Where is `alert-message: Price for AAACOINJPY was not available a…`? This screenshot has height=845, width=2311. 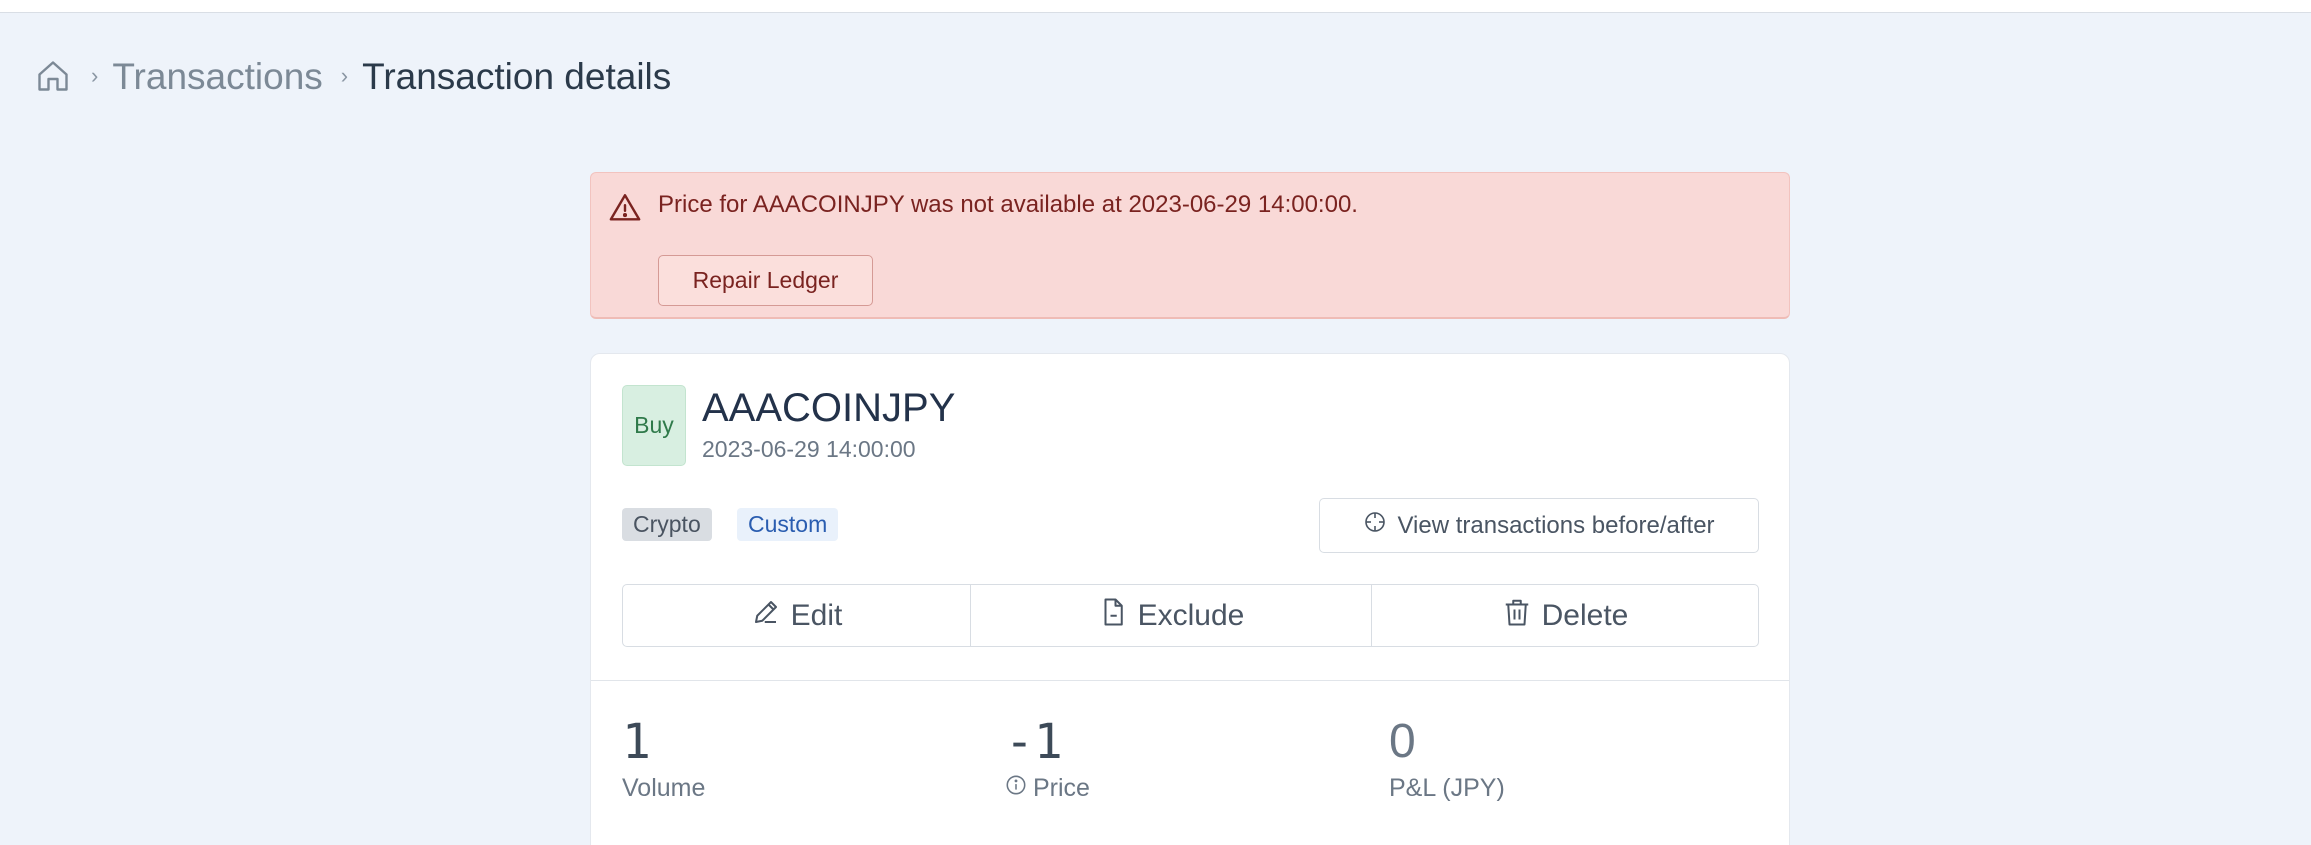
alert-message: Price for AAACOINJPY was not available a… is located at coordinates (1008, 204).